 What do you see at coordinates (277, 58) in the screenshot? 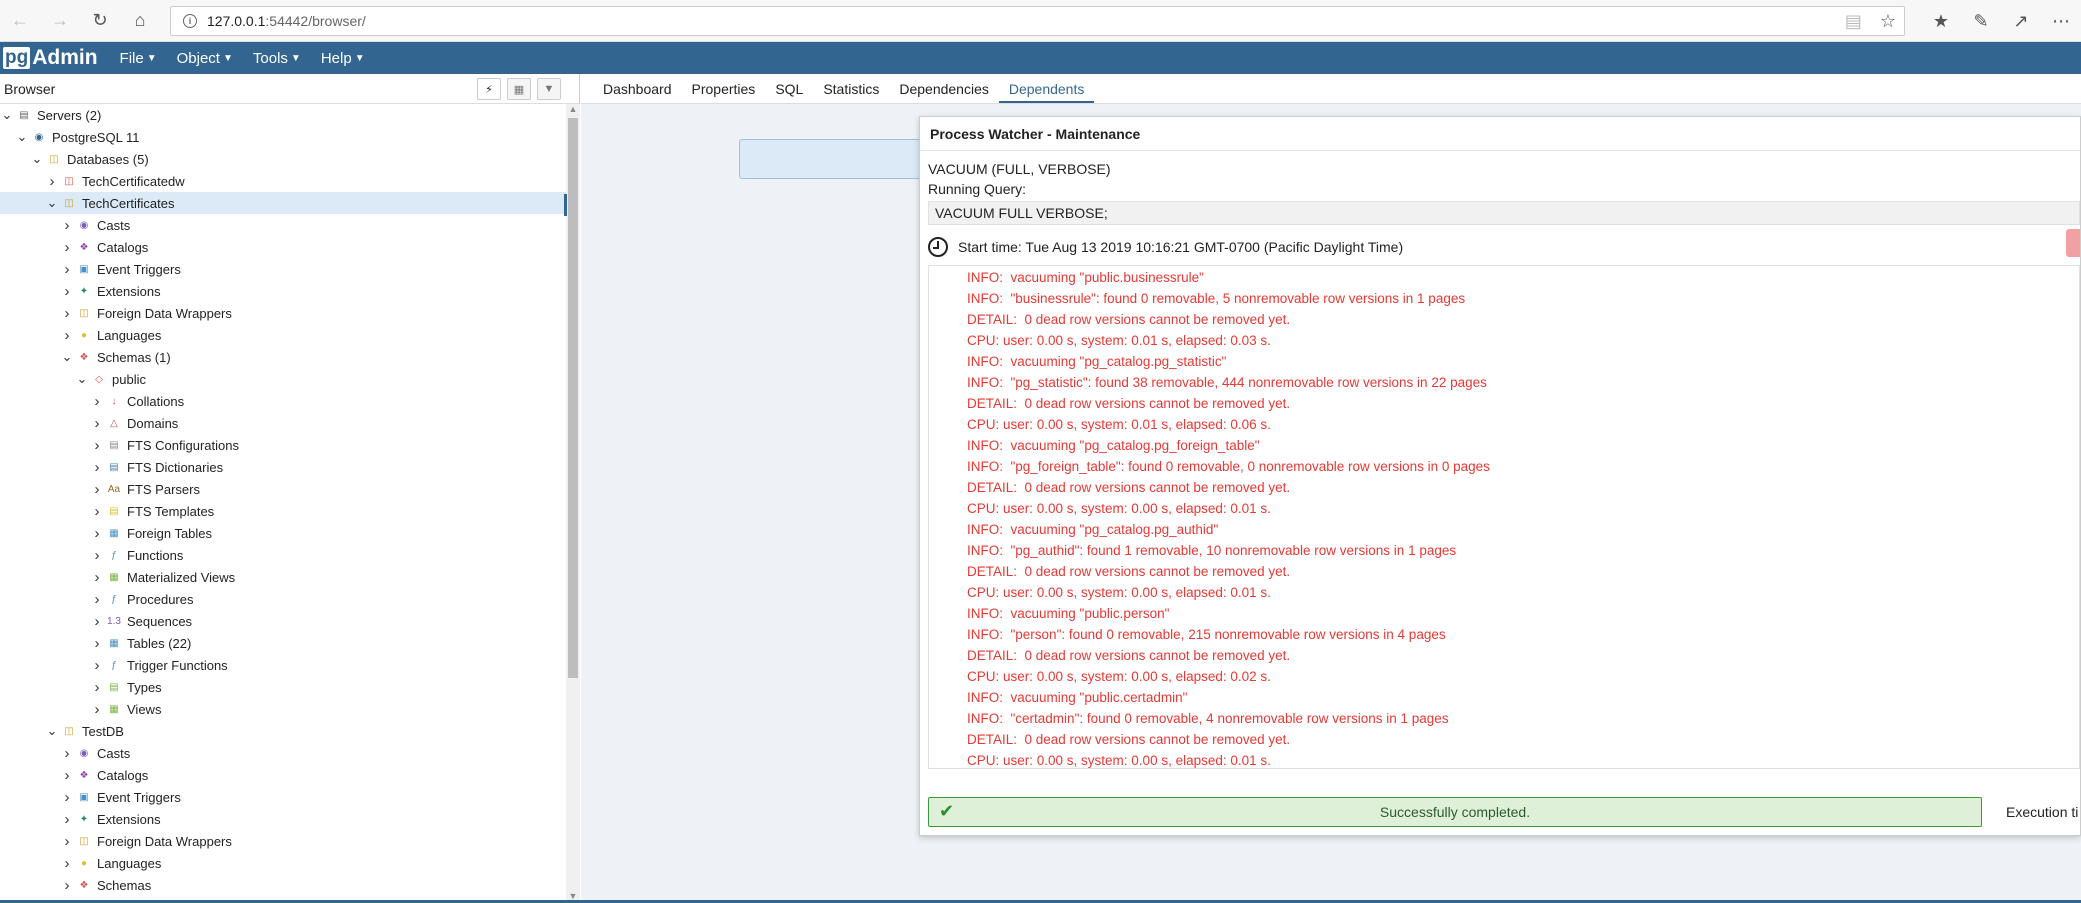
I see `menu-tools: Tools ▼` at bounding box center [277, 58].